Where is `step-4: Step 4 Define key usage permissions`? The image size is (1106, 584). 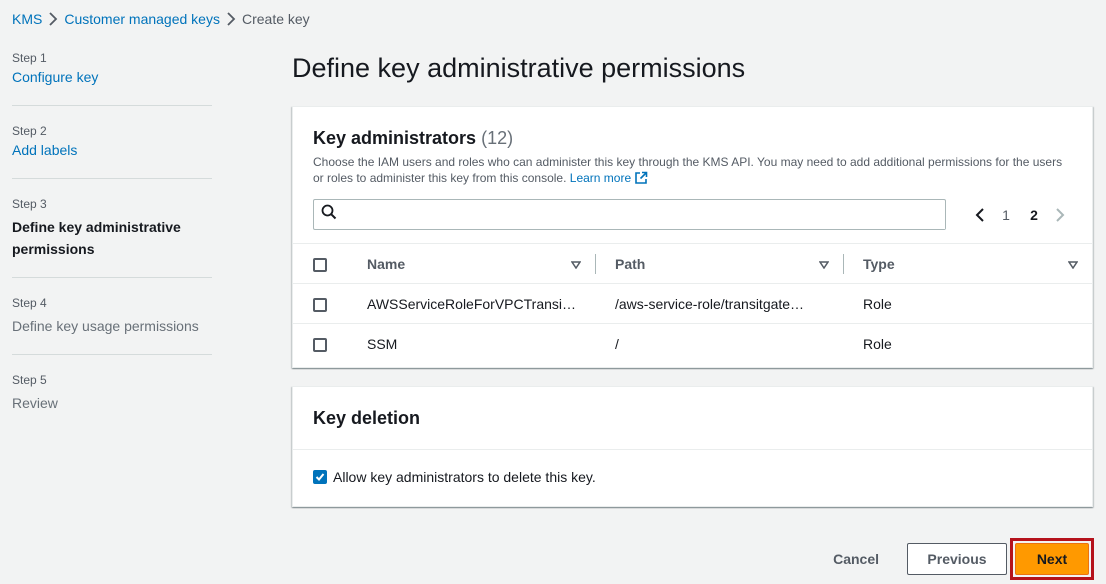
step-4: Step 4 Define key usage permissions is located at coordinates (112, 325).